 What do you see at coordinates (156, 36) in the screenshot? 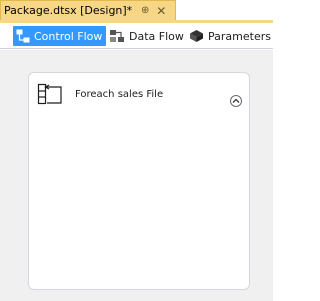
I see `tab-data-flow-label: Data Flow` at bounding box center [156, 36].